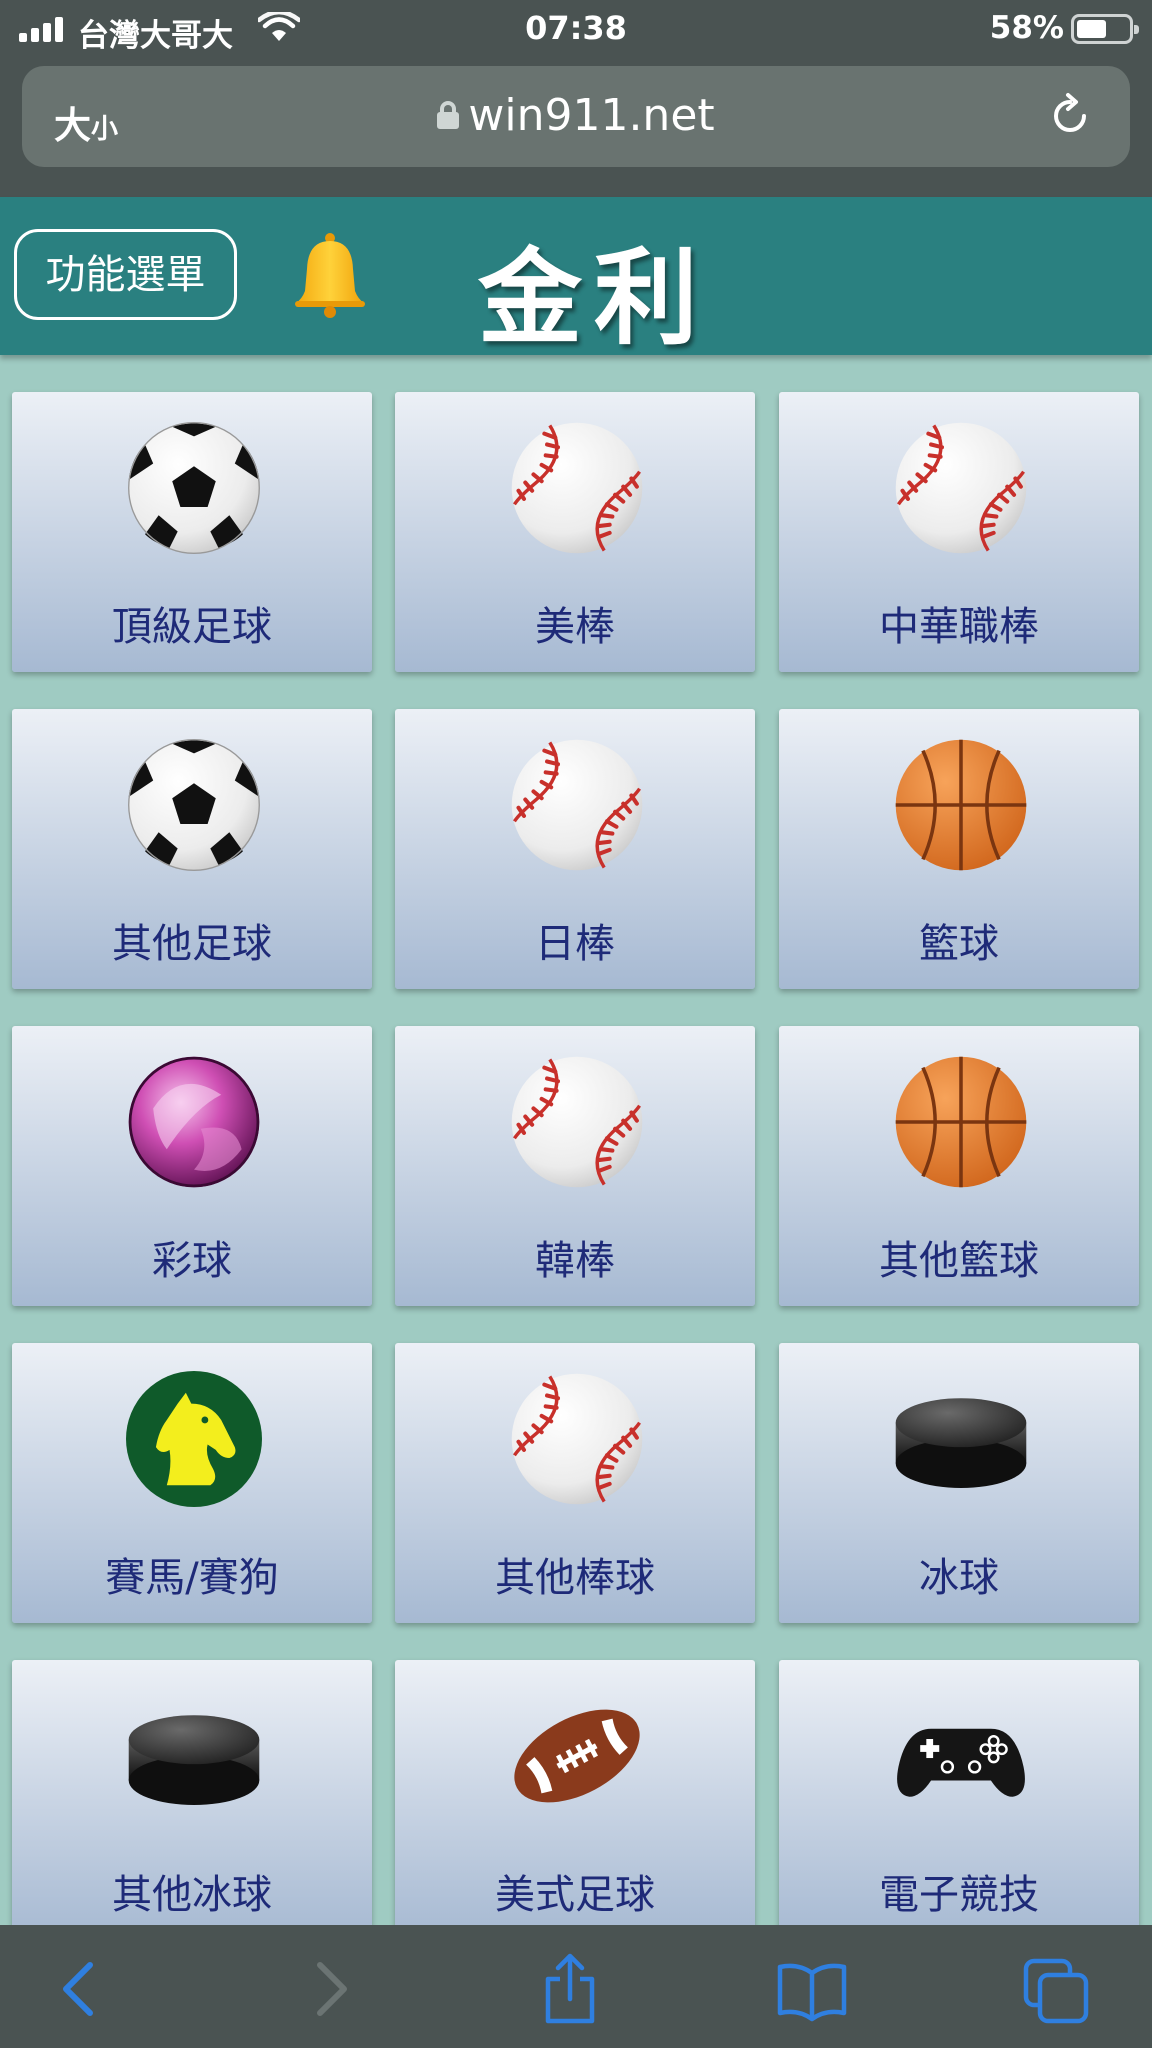 The image size is (1152, 2048). What do you see at coordinates (192, 1261) in the screenshot?
I see `sport-label: 彩球` at bounding box center [192, 1261].